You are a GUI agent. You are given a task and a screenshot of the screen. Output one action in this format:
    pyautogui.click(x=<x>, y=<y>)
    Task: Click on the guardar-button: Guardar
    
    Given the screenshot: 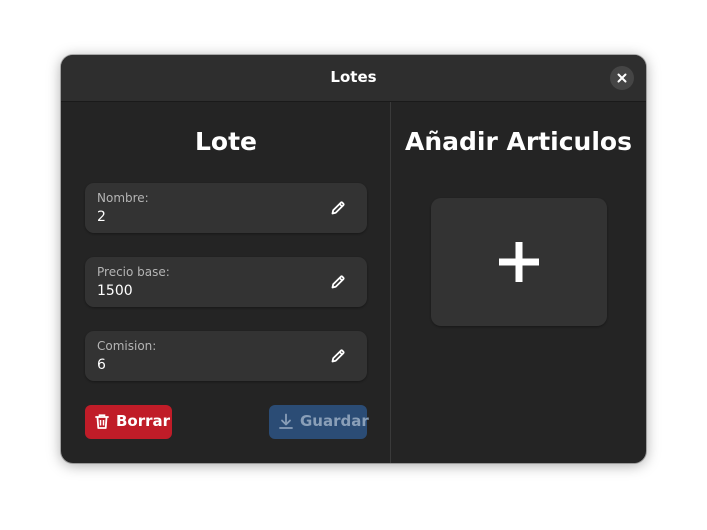 What is the action you would take?
    pyautogui.click(x=319, y=422)
    